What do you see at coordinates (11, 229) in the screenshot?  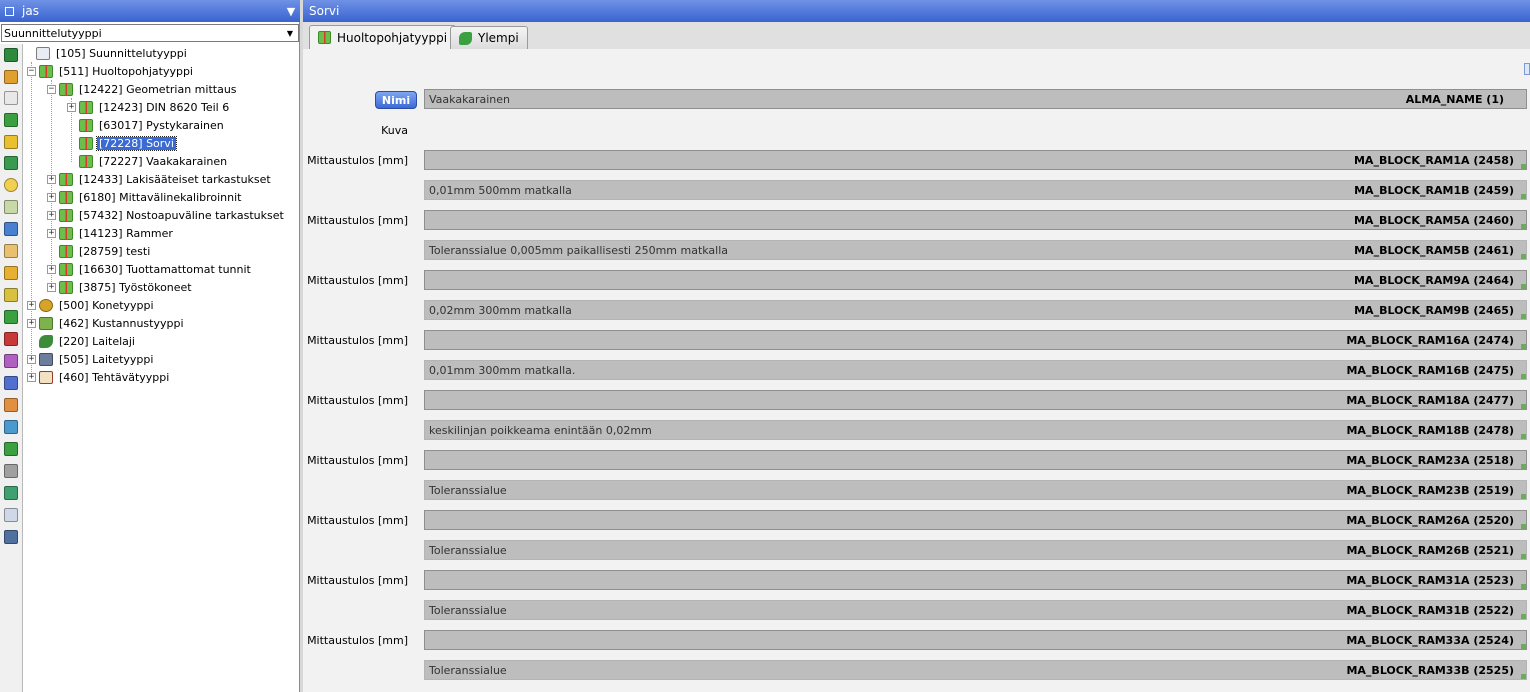 I see `toolbar-cube-icon` at bounding box center [11, 229].